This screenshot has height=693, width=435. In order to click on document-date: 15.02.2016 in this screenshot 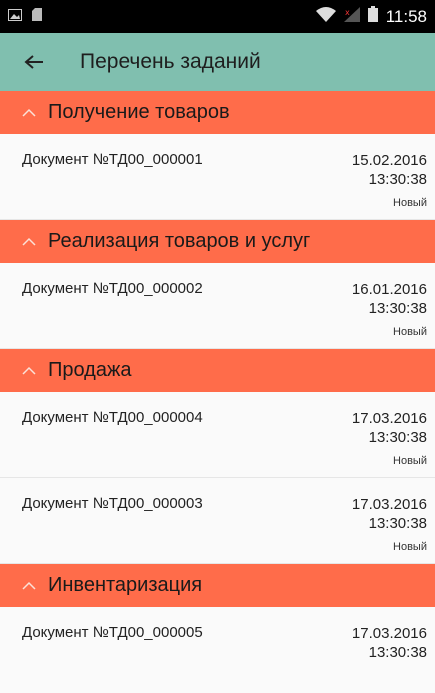, I will do `click(389, 160)`.